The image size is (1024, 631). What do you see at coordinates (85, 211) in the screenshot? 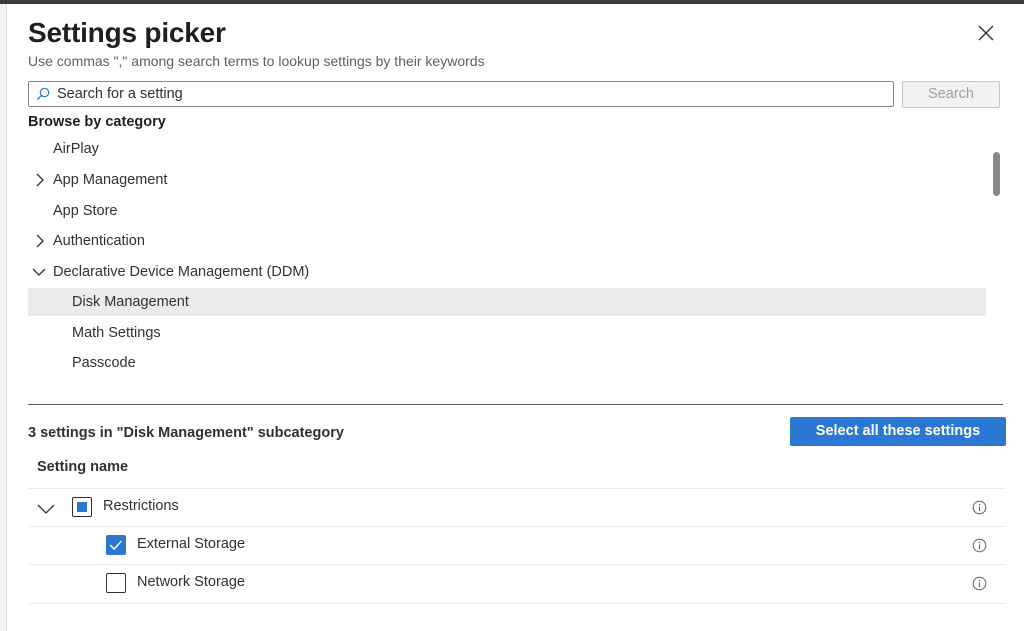
I see `category-label: App Store` at bounding box center [85, 211].